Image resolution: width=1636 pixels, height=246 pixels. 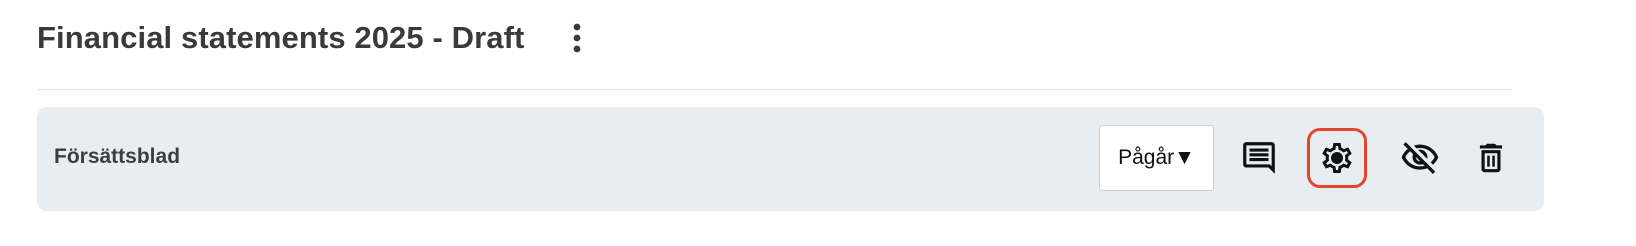 I want to click on kebab-vertical-icon, so click(x=577, y=38).